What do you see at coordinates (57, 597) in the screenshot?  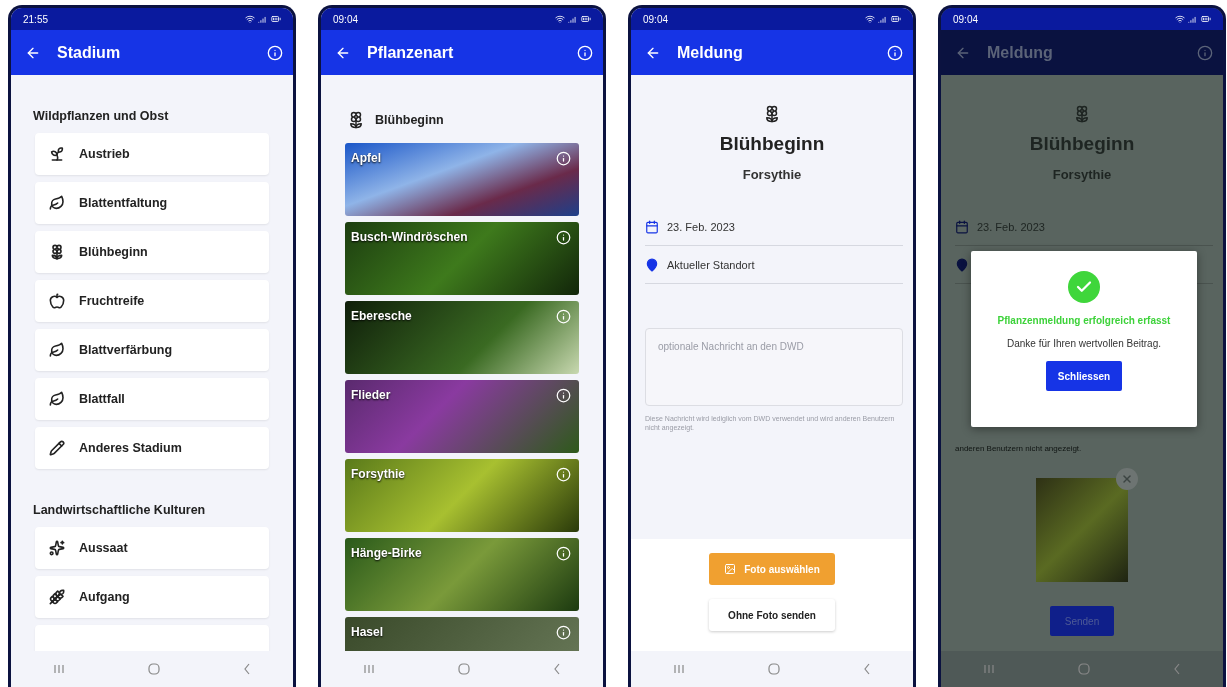 I see `wheat-icon` at bounding box center [57, 597].